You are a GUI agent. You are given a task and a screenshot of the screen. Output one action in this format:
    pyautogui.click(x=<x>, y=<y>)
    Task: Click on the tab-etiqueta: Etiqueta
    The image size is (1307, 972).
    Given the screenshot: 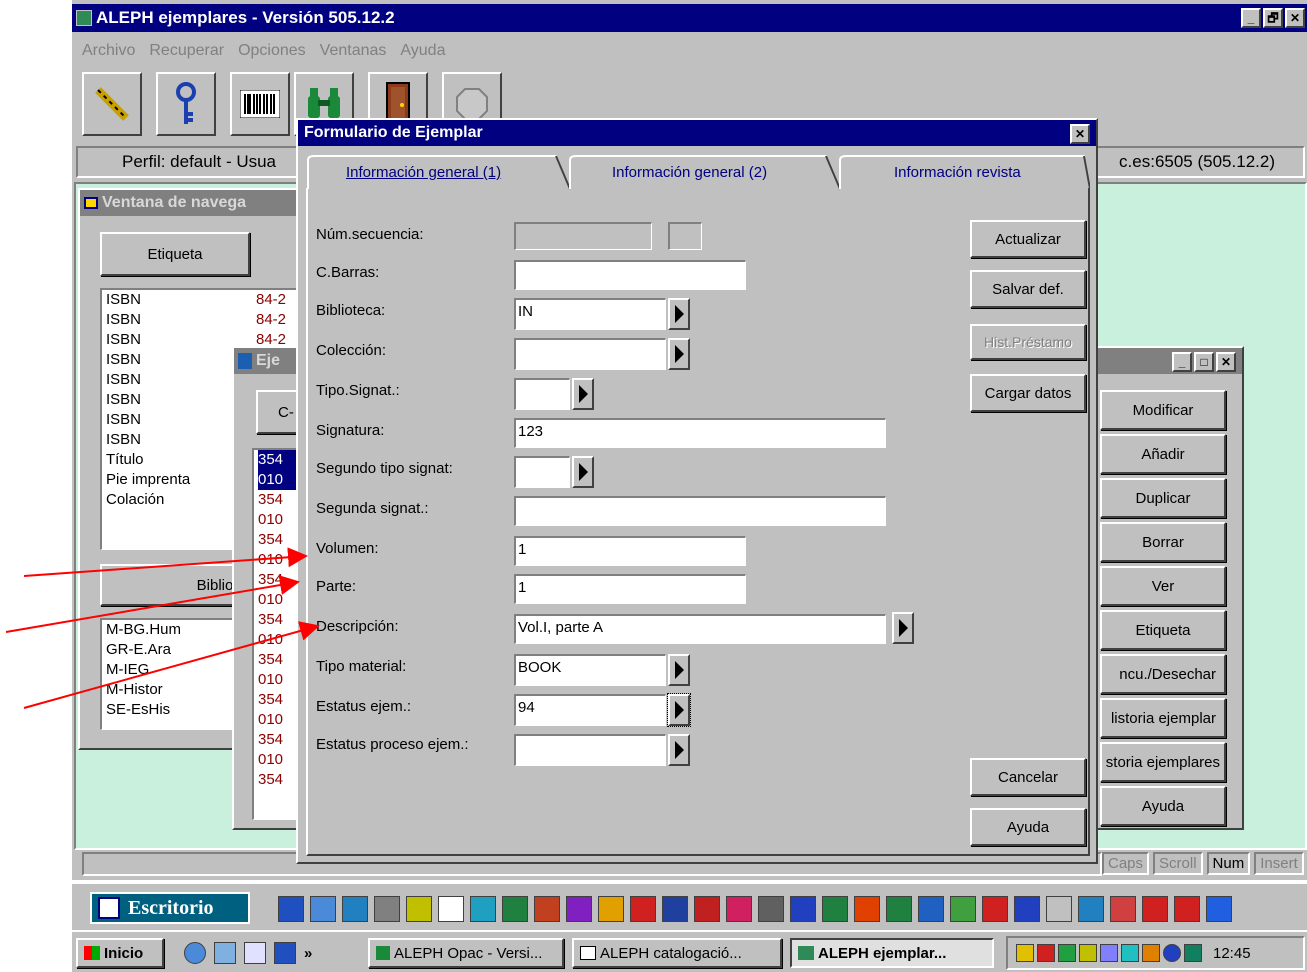 What is the action you would take?
    pyautogui.click(x=175, y=254)
    